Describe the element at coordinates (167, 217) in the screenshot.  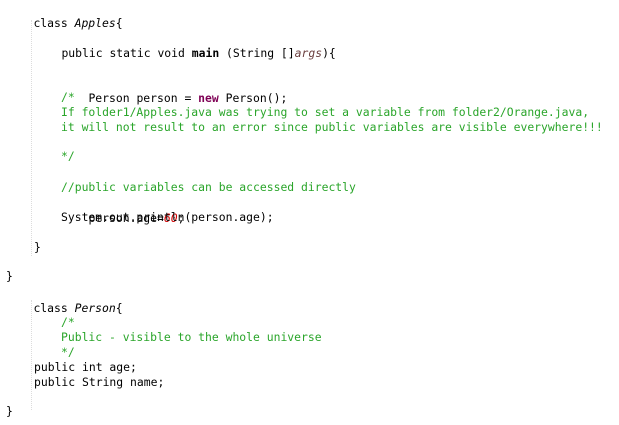
I see `code-line-println: System.out.println(person.age);` at that location.